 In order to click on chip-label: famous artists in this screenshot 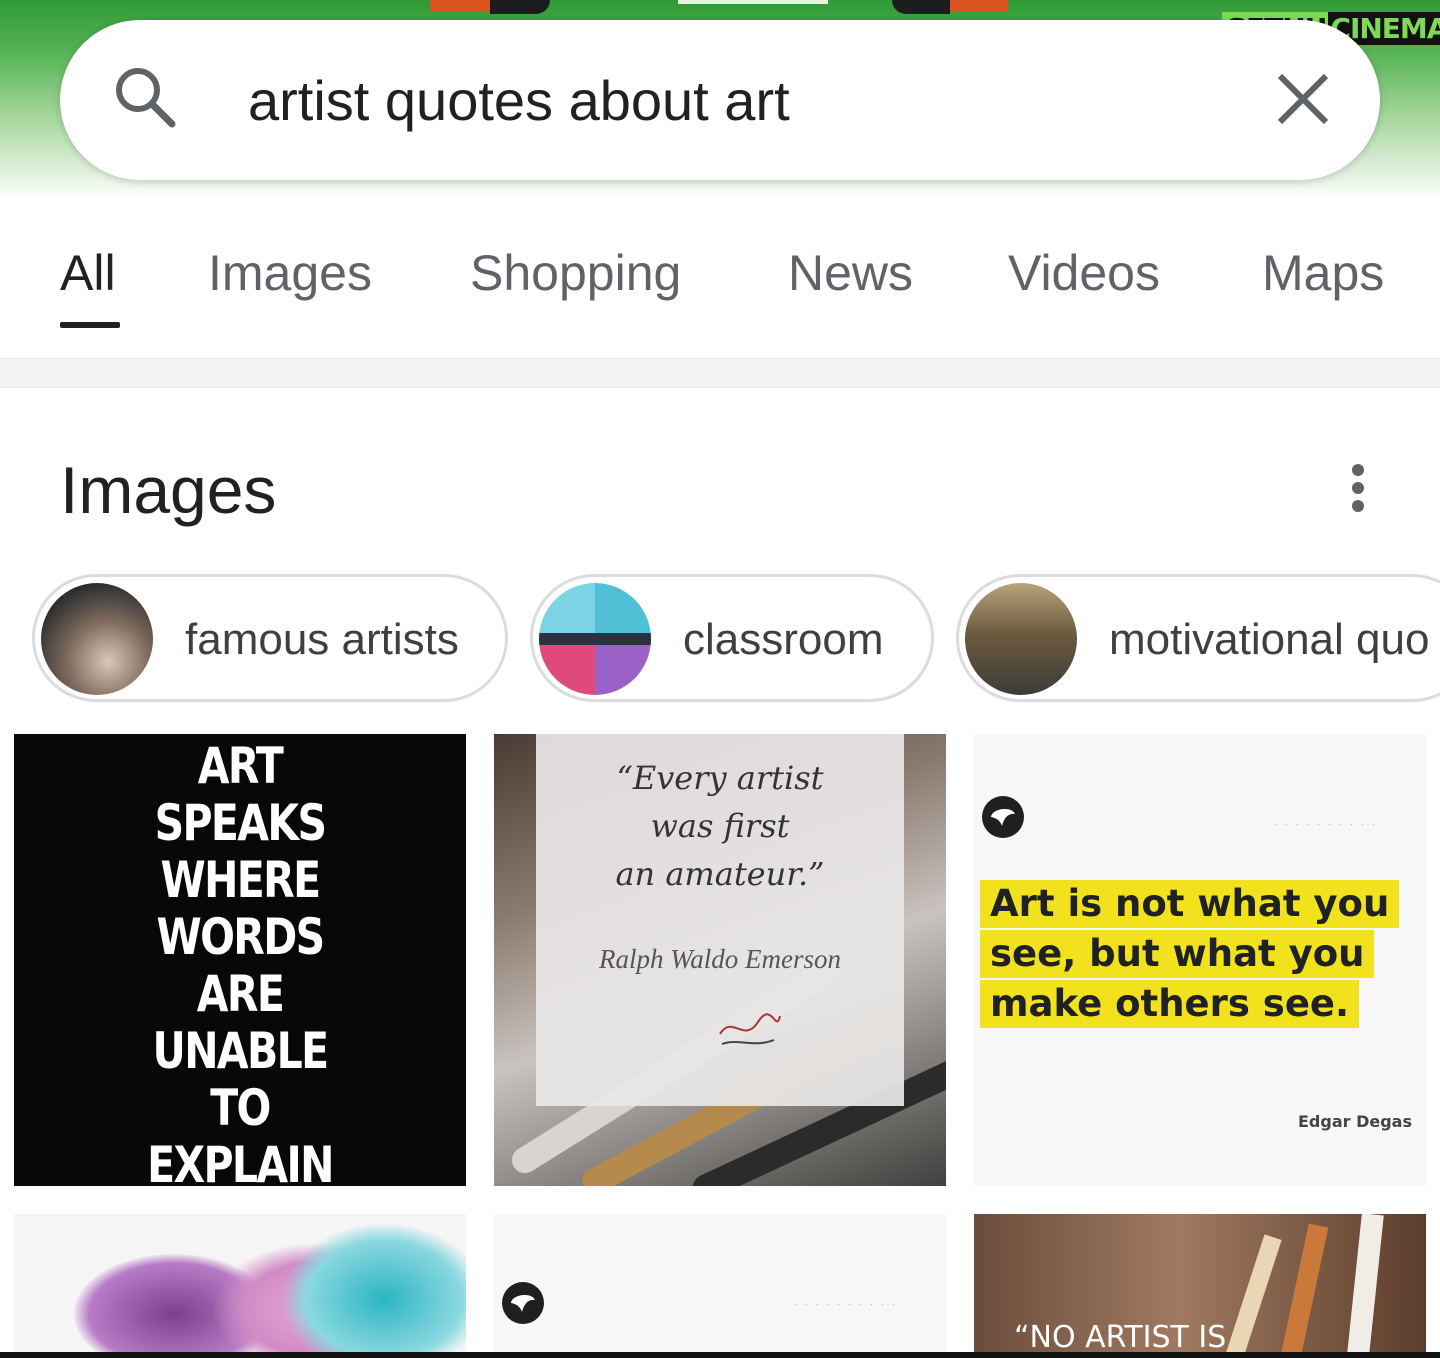, I will do `click(322, 639)`.